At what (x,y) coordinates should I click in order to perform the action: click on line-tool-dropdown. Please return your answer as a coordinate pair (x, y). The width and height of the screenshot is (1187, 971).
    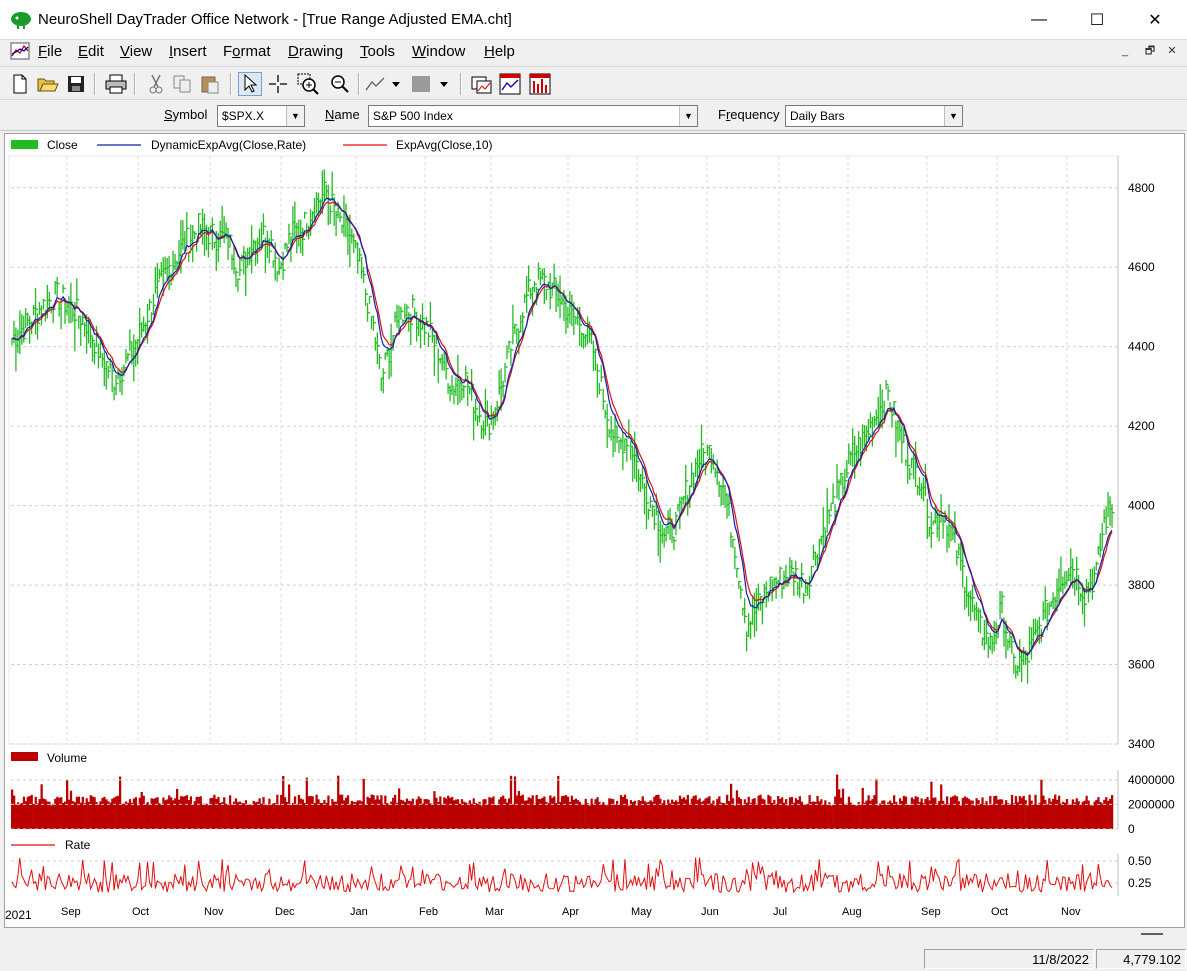
    Looking at the image, I should click on (384, 84).